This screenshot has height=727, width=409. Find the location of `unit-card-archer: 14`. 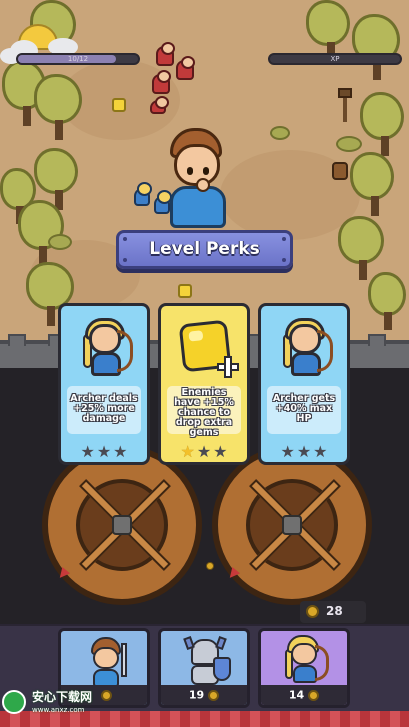

unit-card-archer: 14 is located at coordinates (304, 668).